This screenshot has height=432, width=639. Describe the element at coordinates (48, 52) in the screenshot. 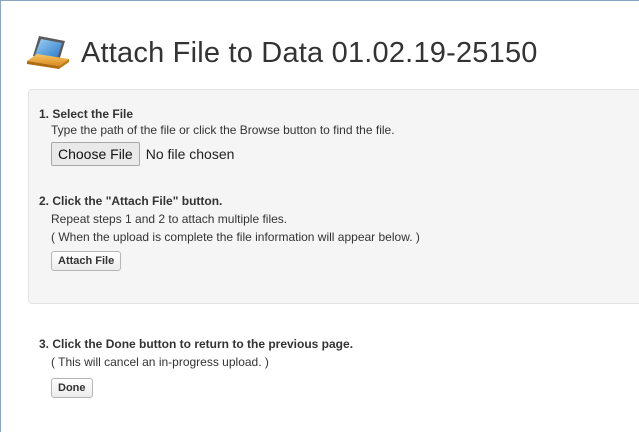

I see `laptop-icon` at that location.